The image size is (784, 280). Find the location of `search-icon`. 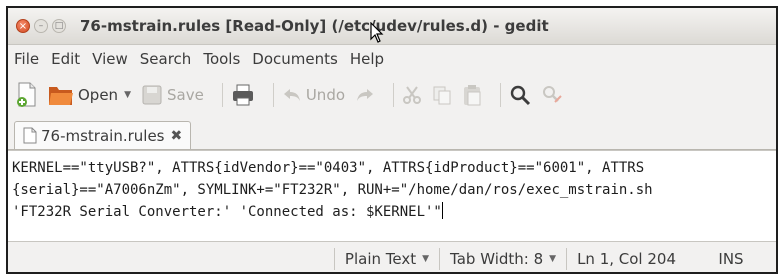

search-icon is located at coordinates (520, 95).